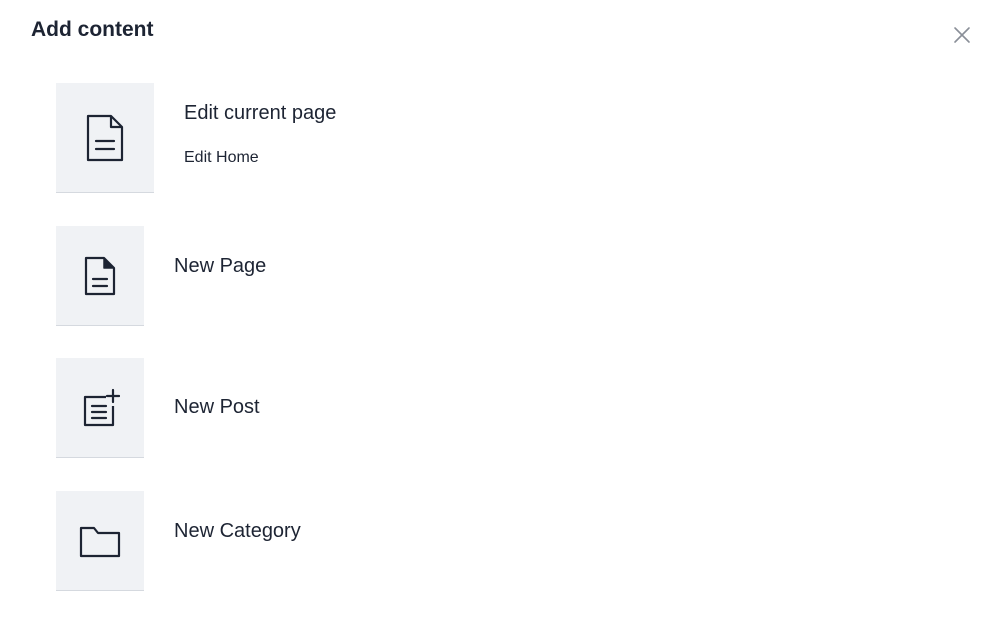  I want to click on close-button, so click(962, 35).